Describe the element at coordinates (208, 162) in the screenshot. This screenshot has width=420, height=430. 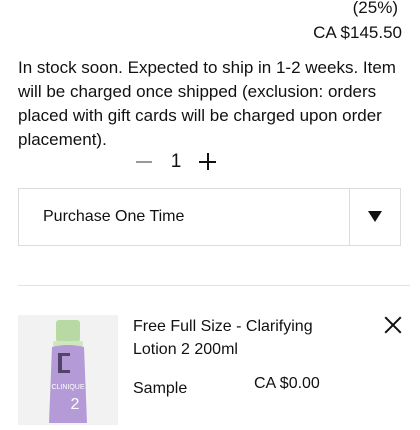
I see `plus-icon` at that location.